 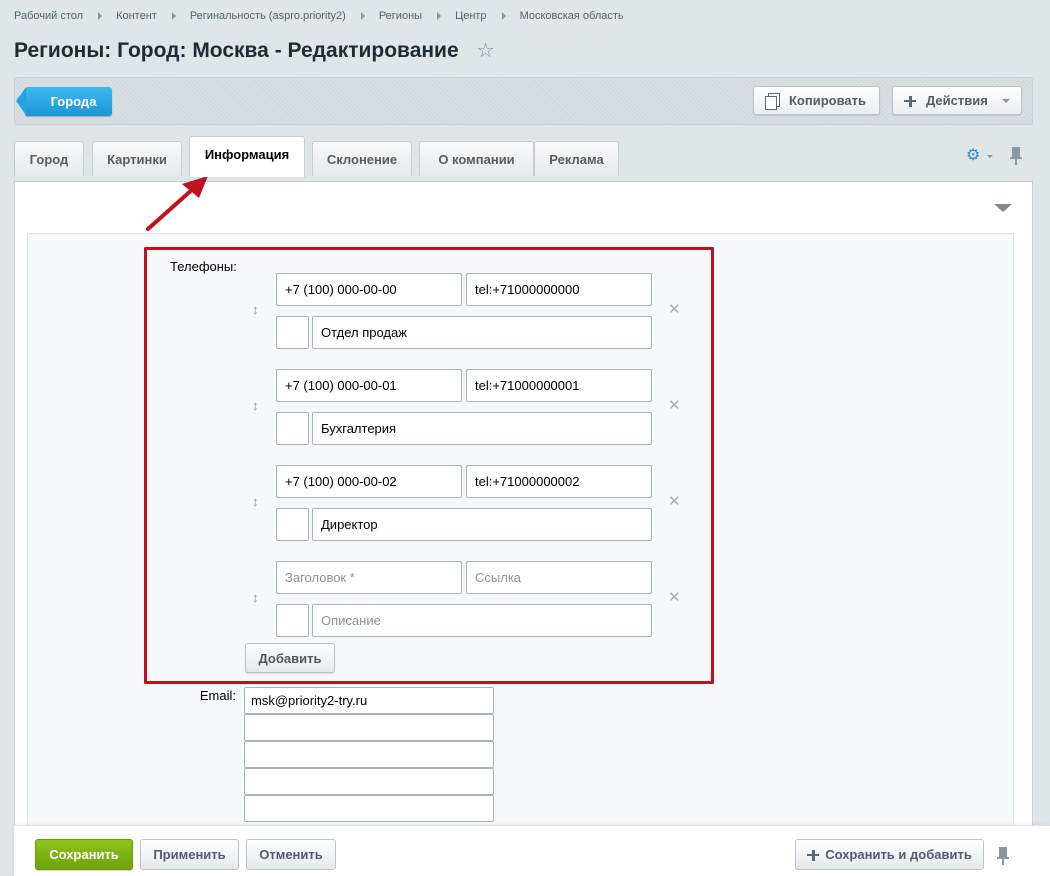 What do you see at coordinates (482, 620) in the screenshot?
I see `phone-description-input: Описание` at bounding box center [482, 620].